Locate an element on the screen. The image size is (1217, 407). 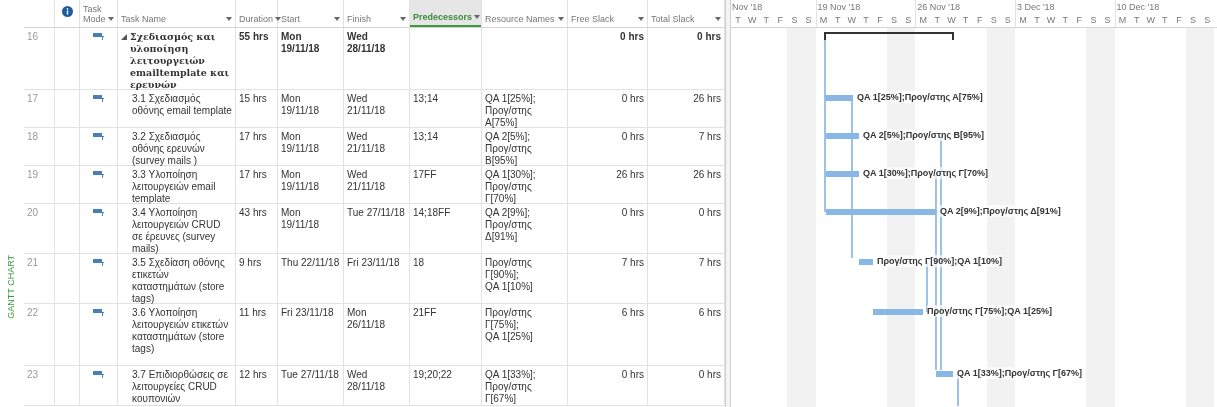
column-header: Resource Names is located at coordinates (524, 13).